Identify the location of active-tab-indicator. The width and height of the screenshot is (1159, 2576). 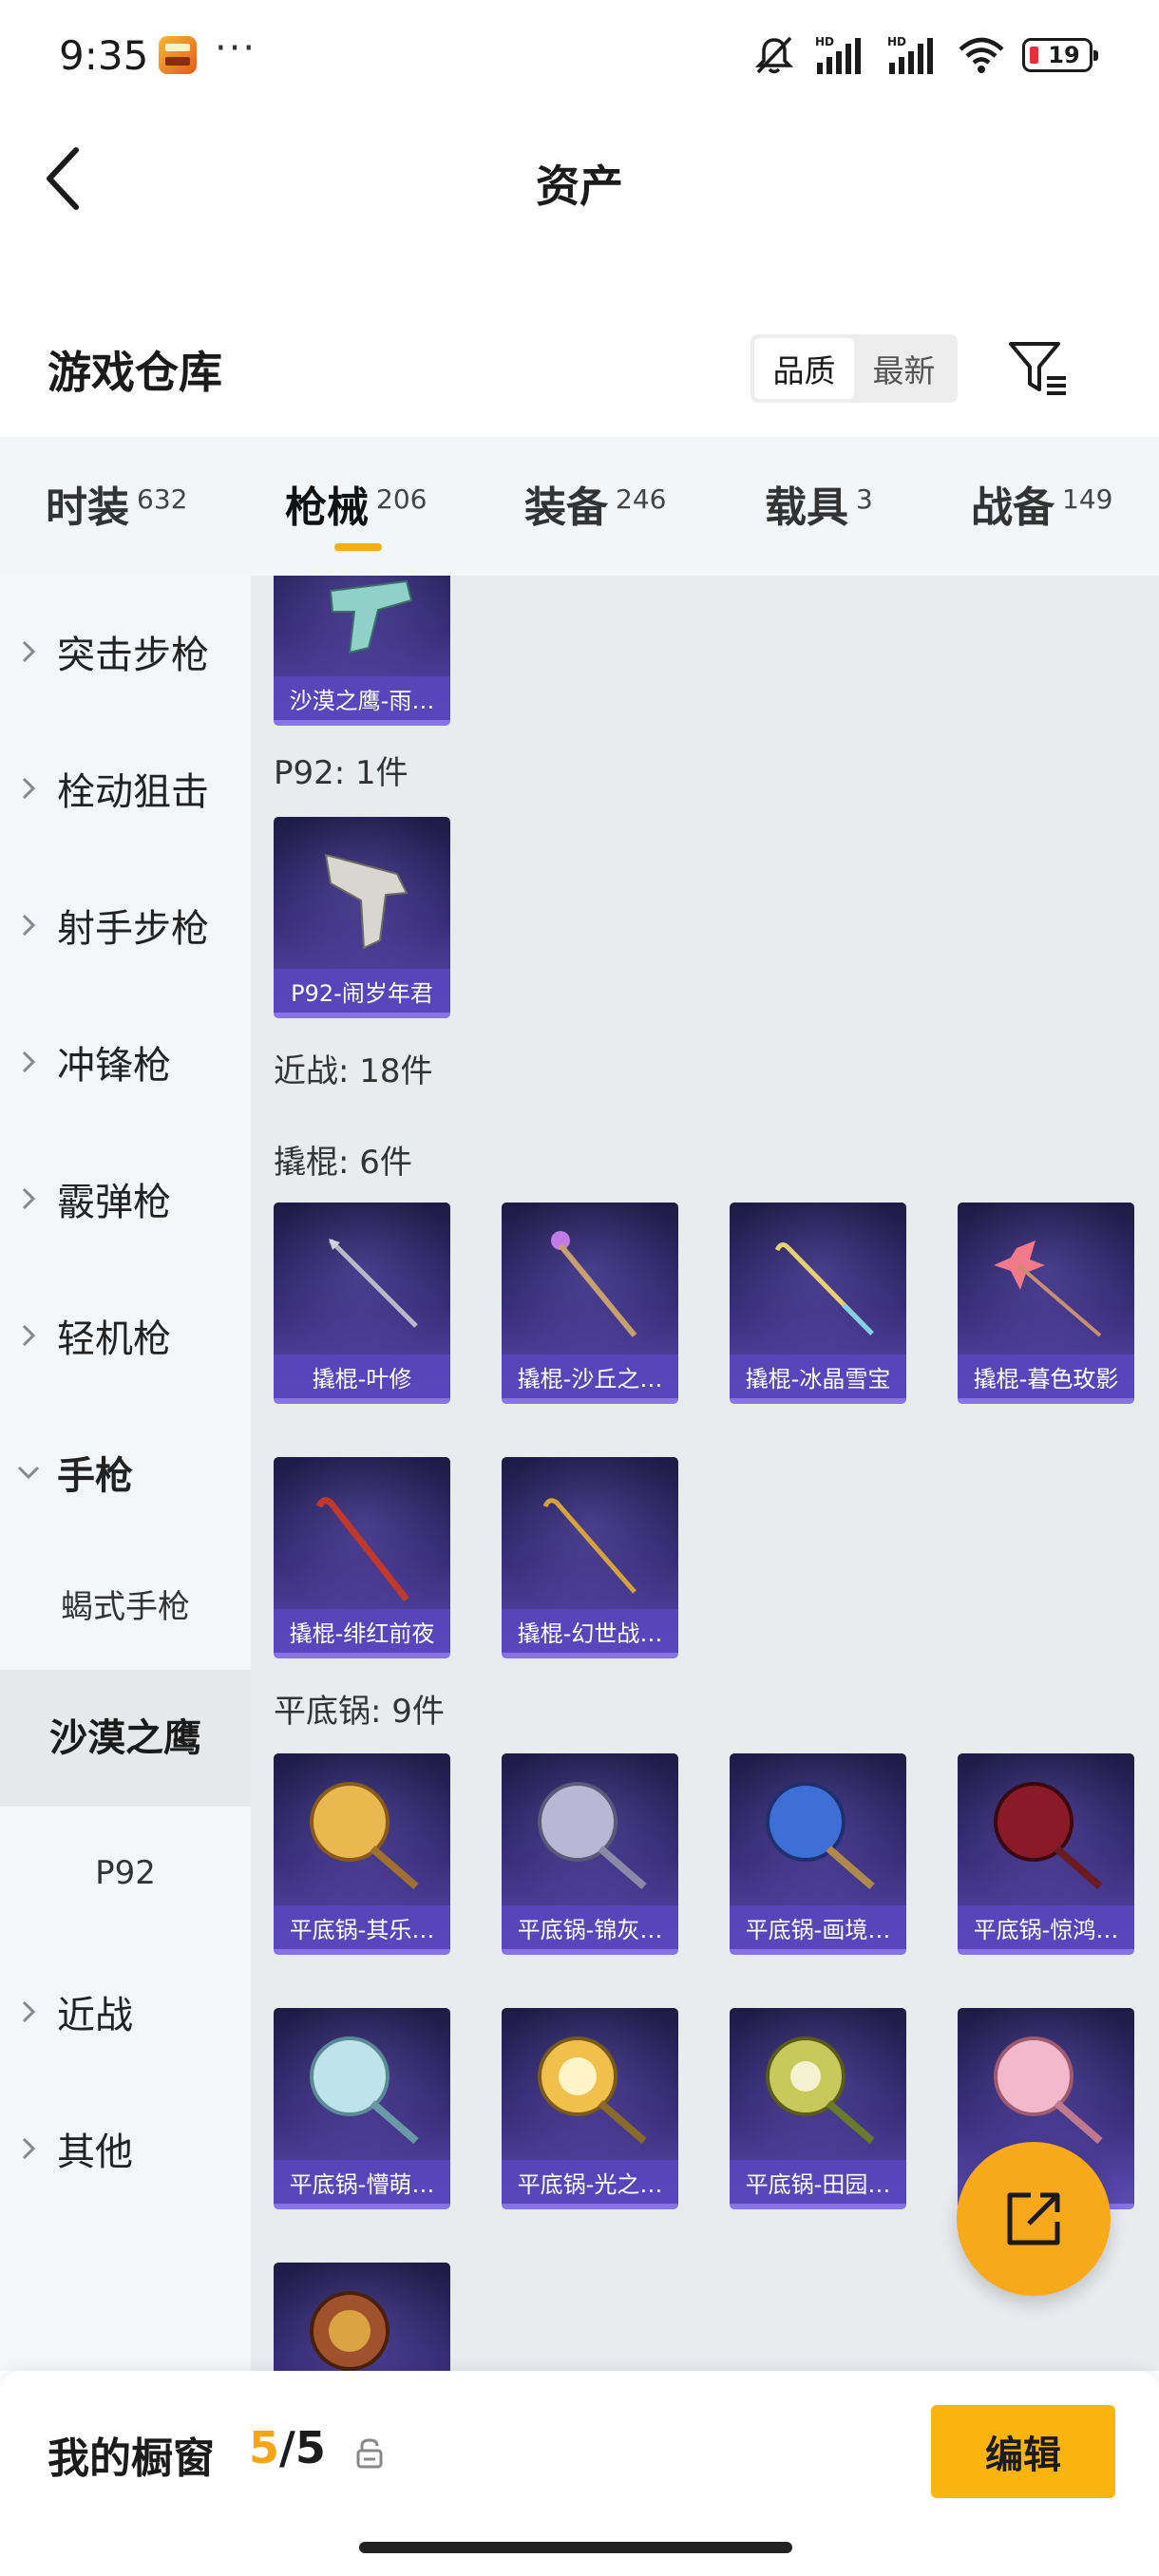
(358, 547).